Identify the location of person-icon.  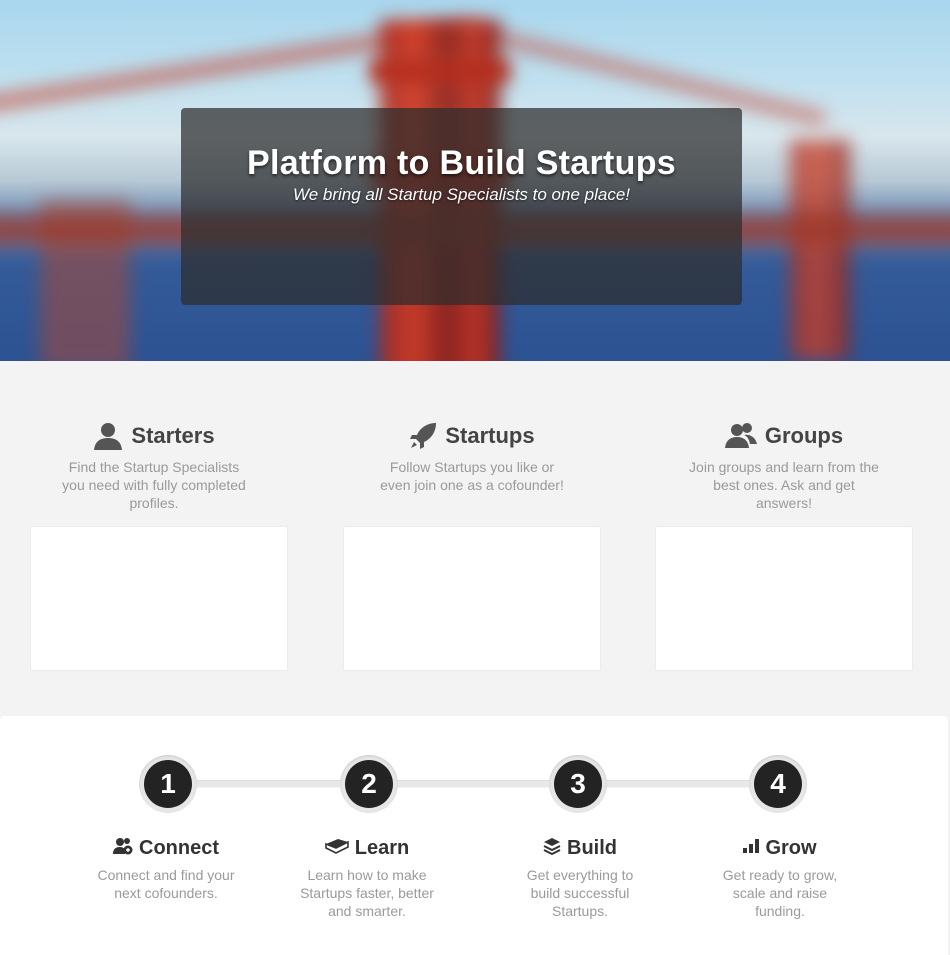
(108, 436).